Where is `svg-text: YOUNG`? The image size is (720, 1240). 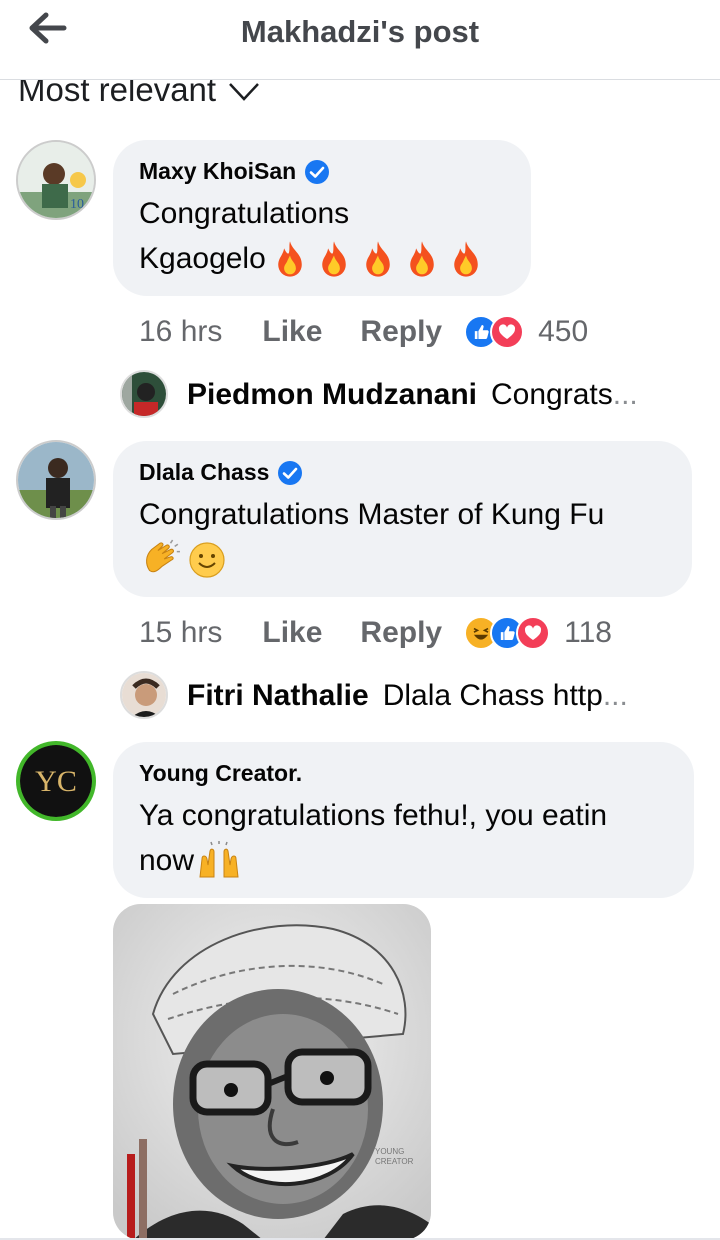 svg-text: YOUNG is located at coordinates (389, 1151).